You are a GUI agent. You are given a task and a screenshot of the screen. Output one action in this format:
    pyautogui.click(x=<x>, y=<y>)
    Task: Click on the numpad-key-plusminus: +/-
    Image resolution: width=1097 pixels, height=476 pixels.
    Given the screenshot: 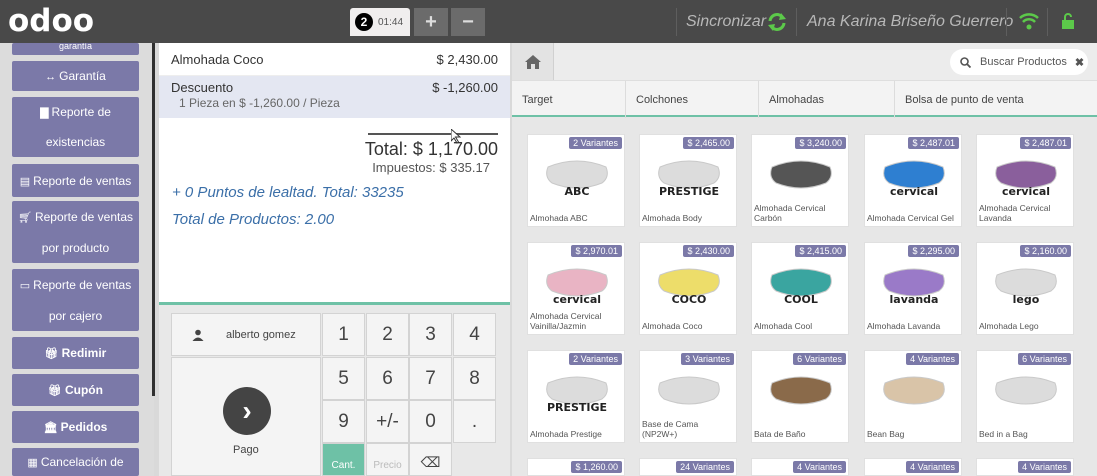 What is the action you would take?
    pyautogui.click(x=387, y=421)
    